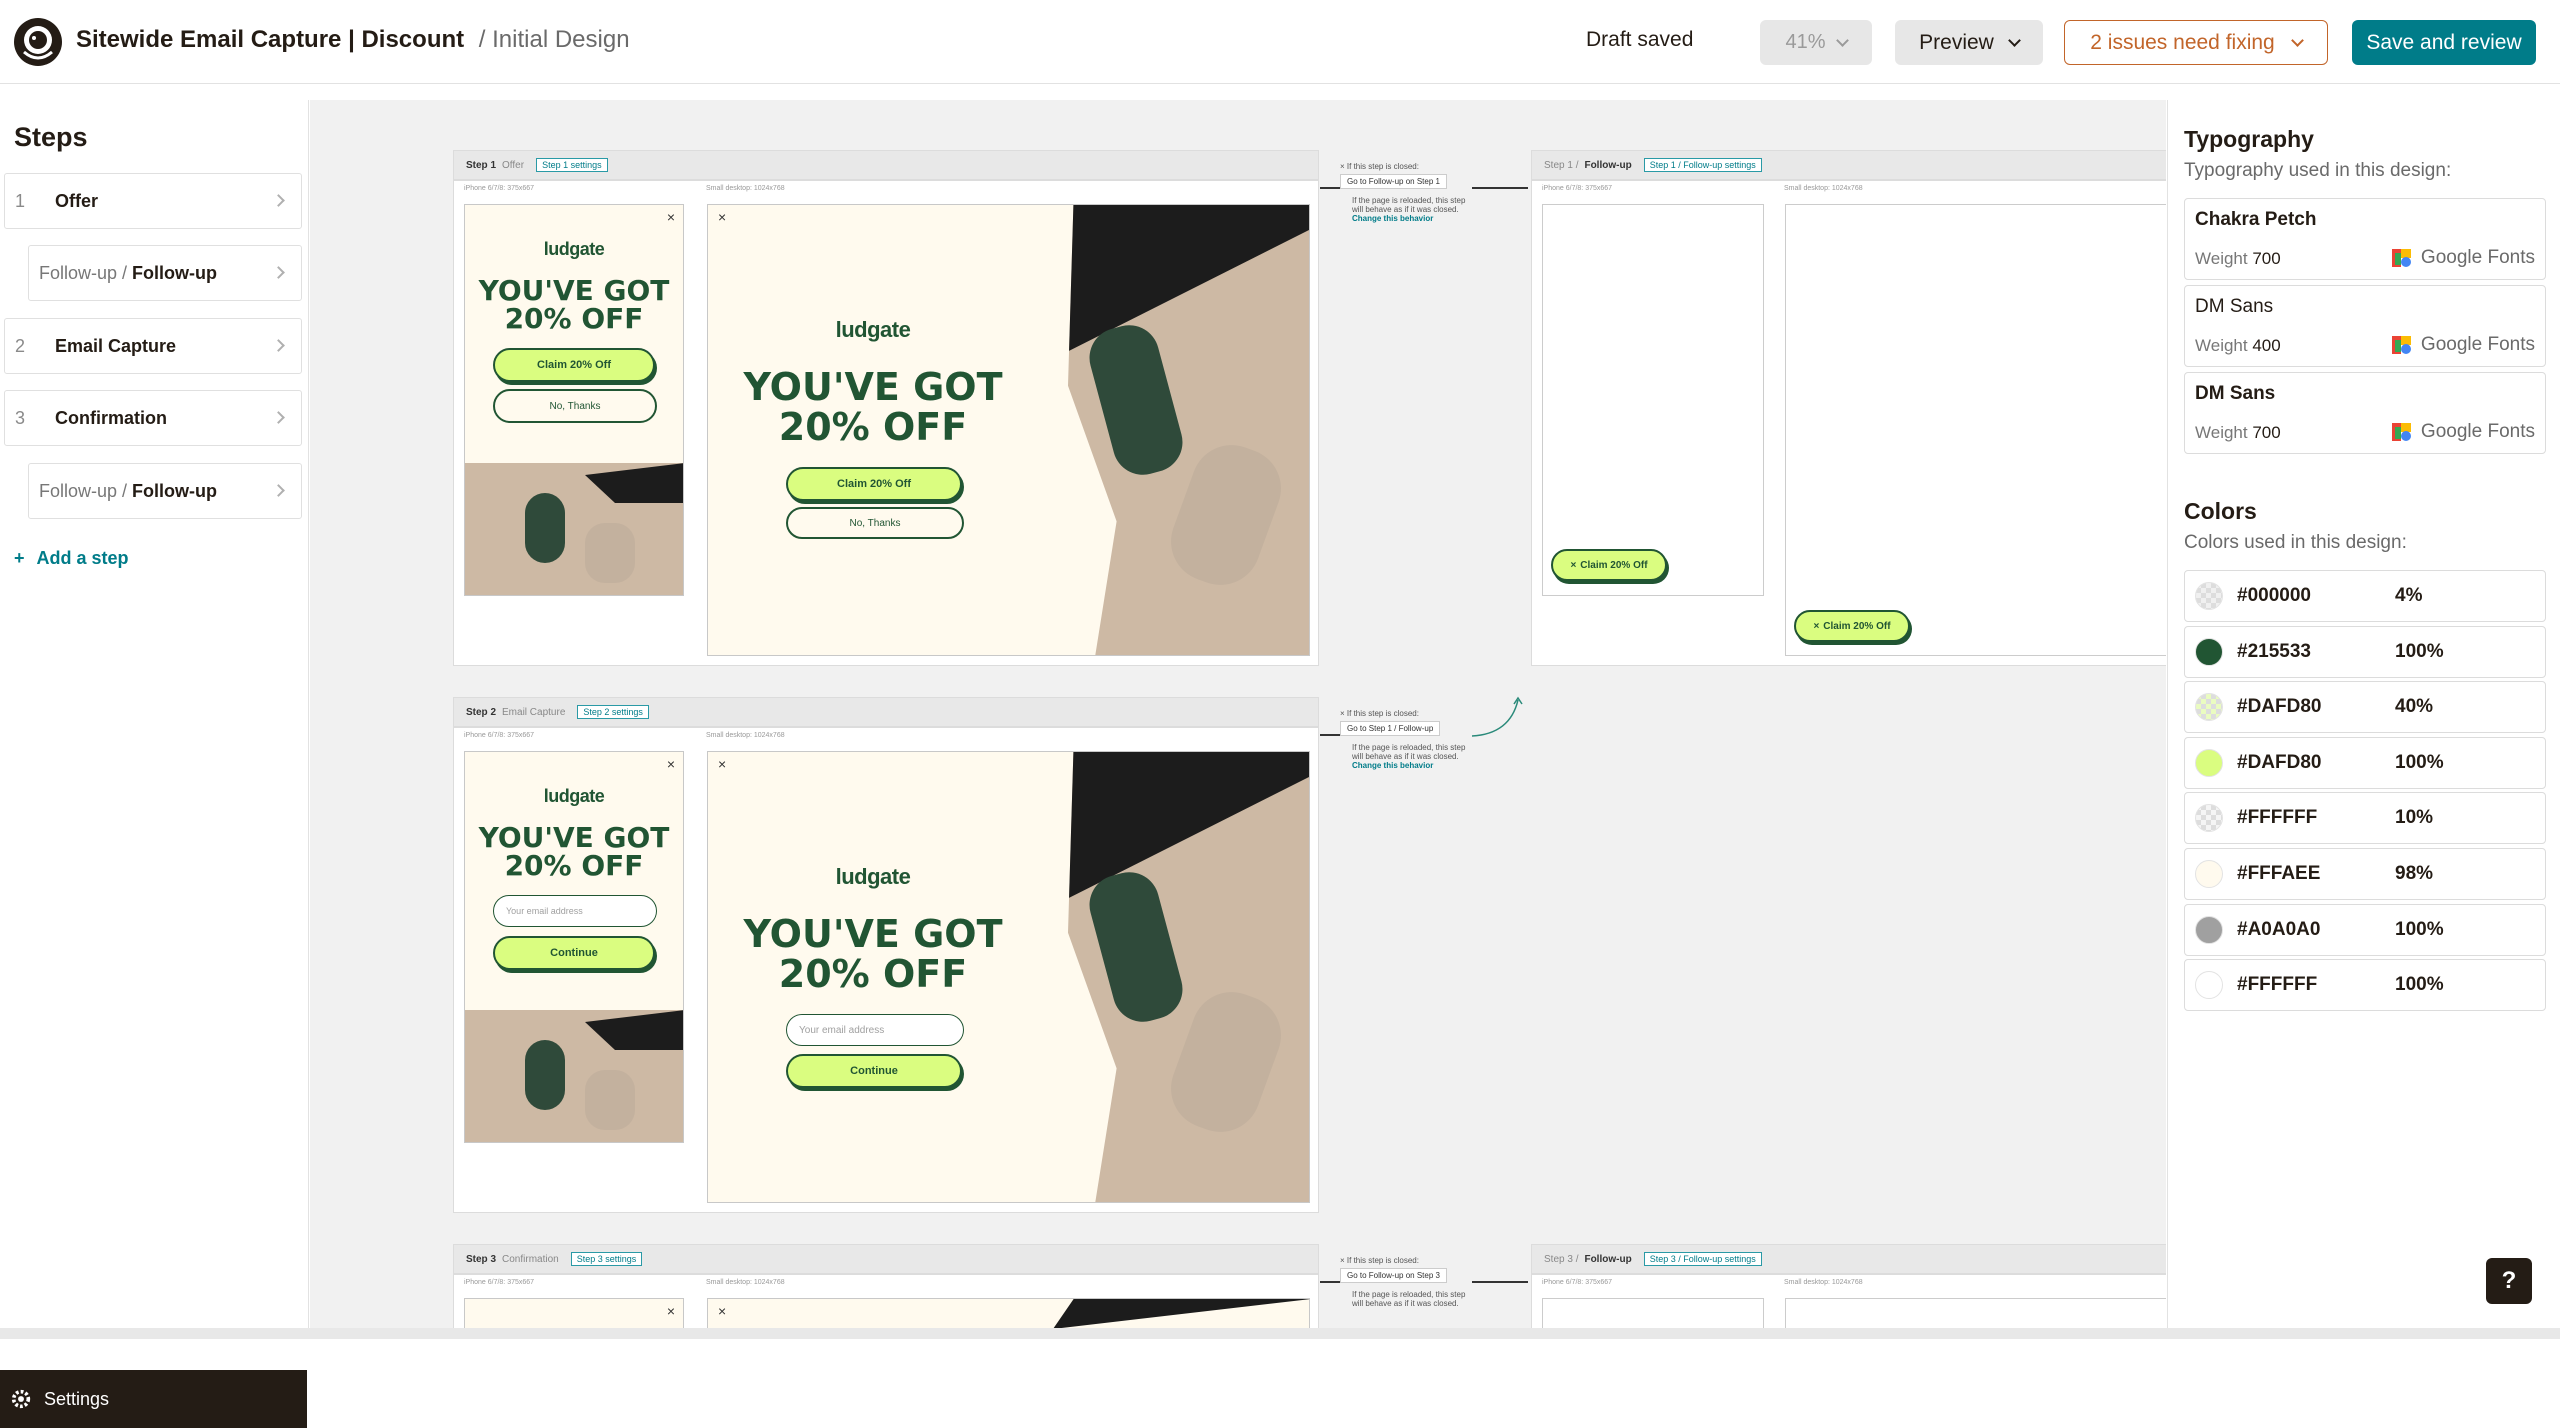  Describe the element at coordinates (1702, 165) in the screenshot. I see `follow-up-settings-button: Step 1 / Follow-up settings` at that location.